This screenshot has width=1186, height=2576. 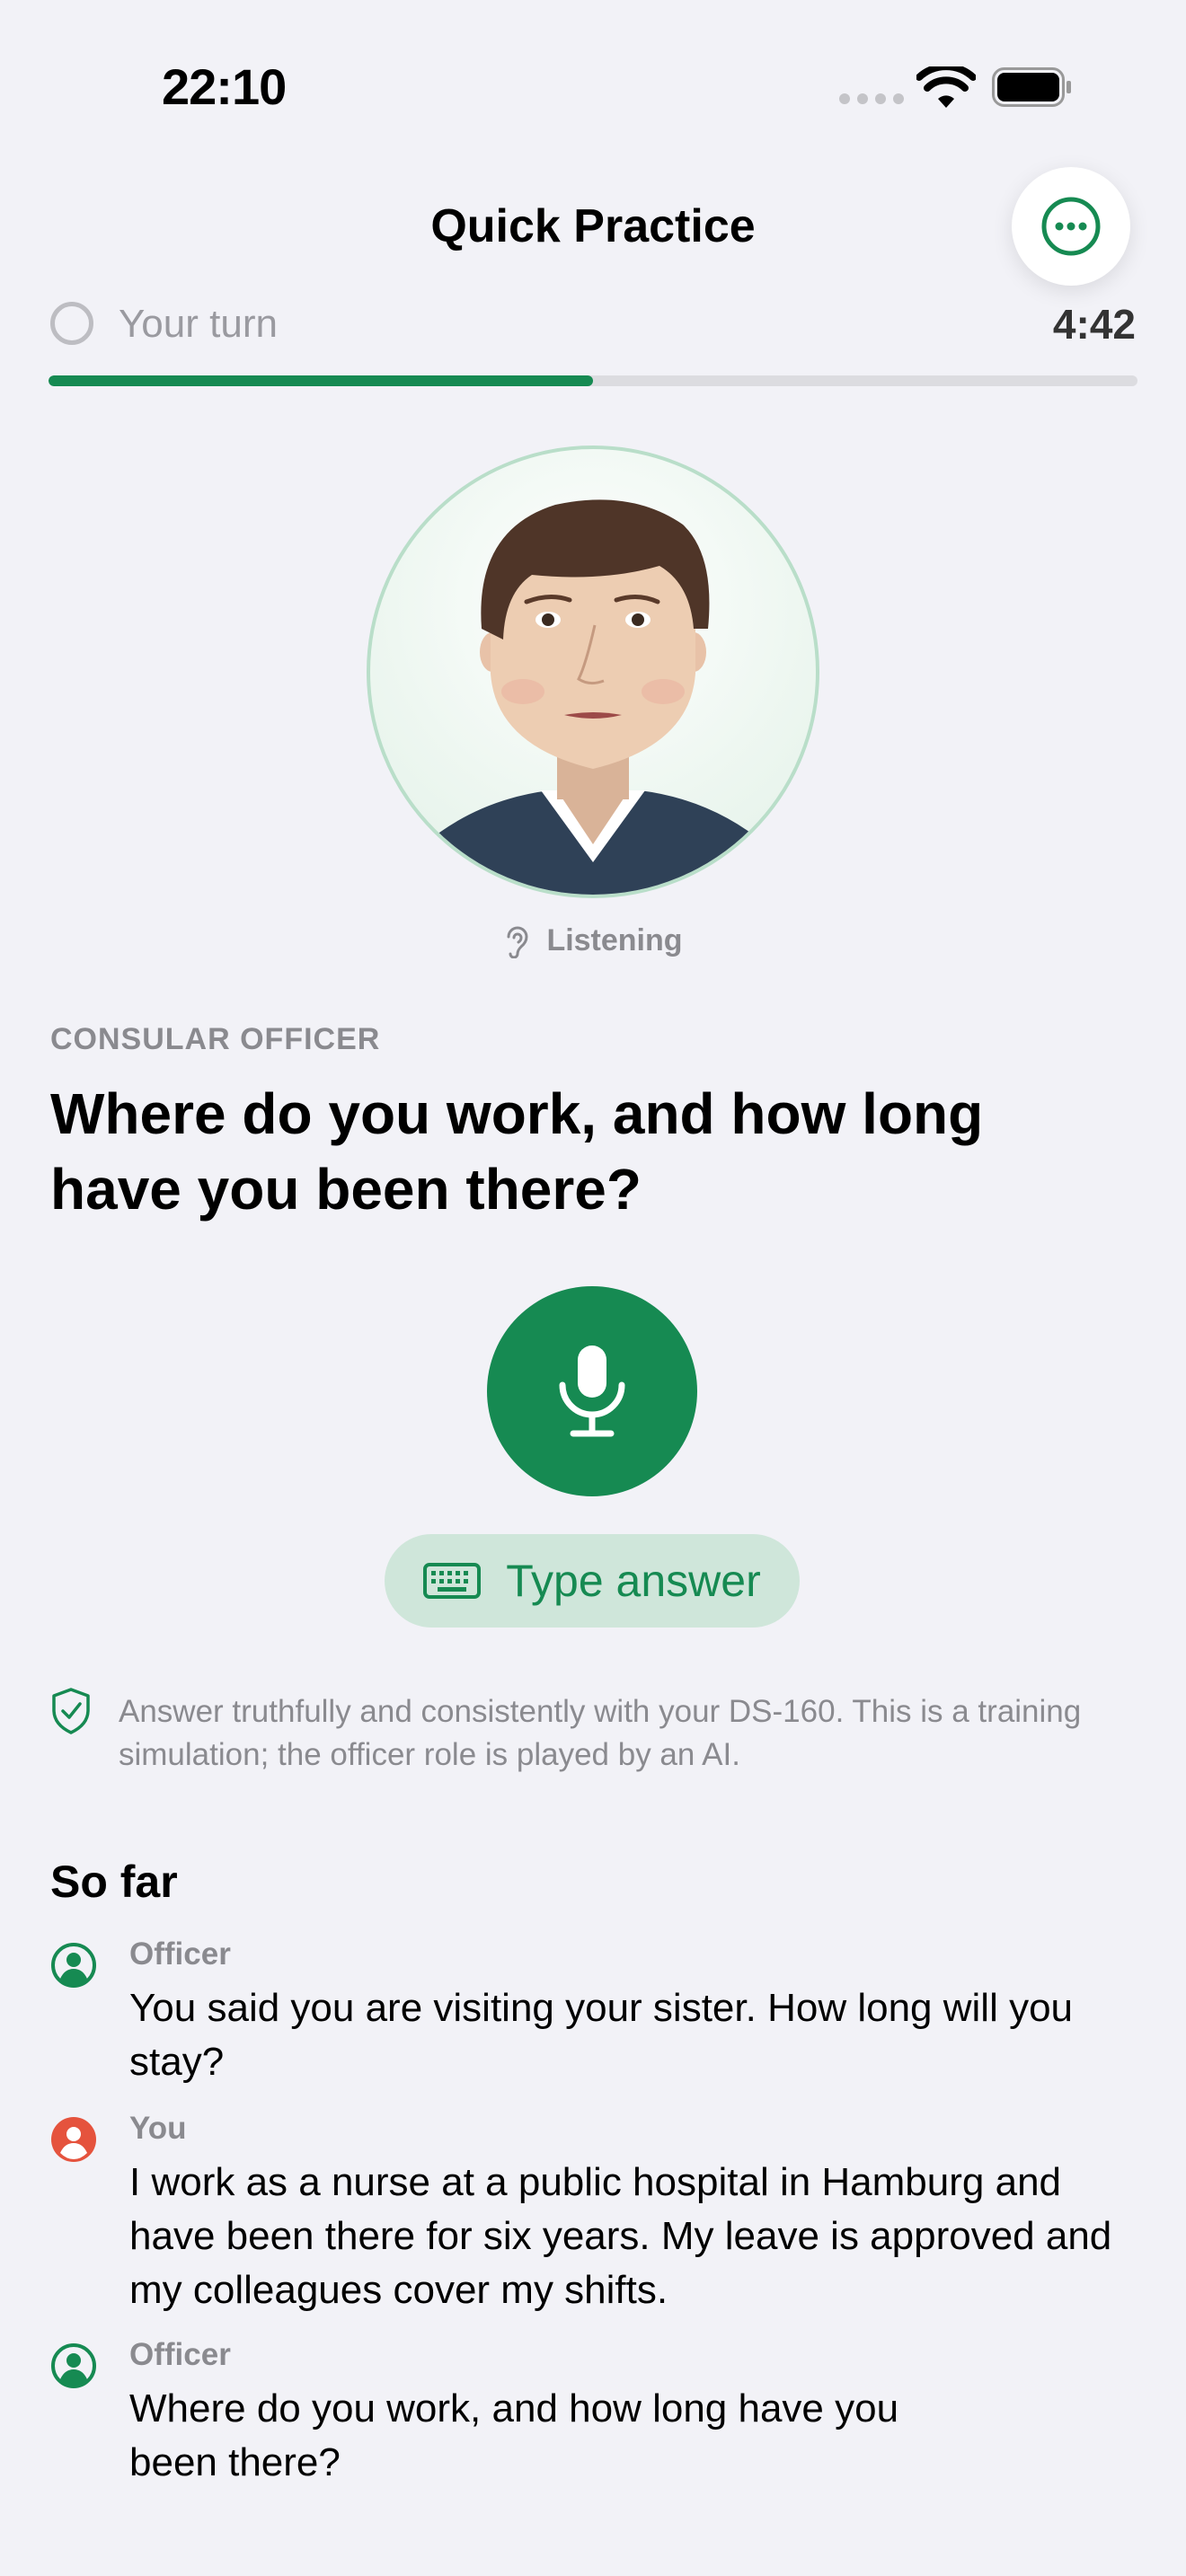 I want to click on officer-avatar, so click(x=593, y=672).